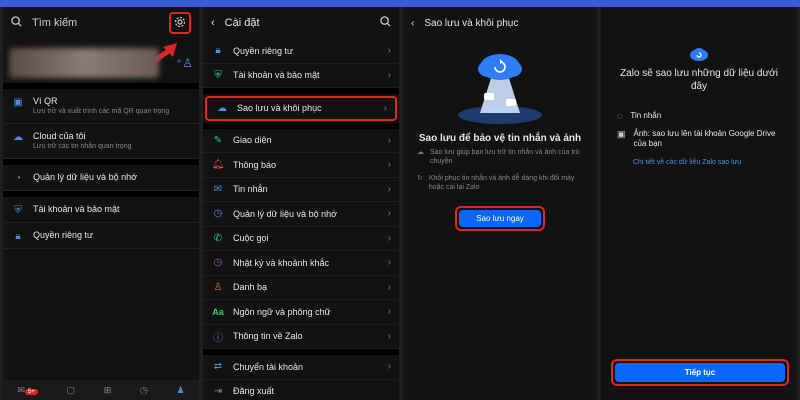 The width and height of the screenshot is (800, 400). What do you see at coordinates (18, 178) in the screenshot?
I see `pie-icon: ◔` at bounding box center [18, 178].